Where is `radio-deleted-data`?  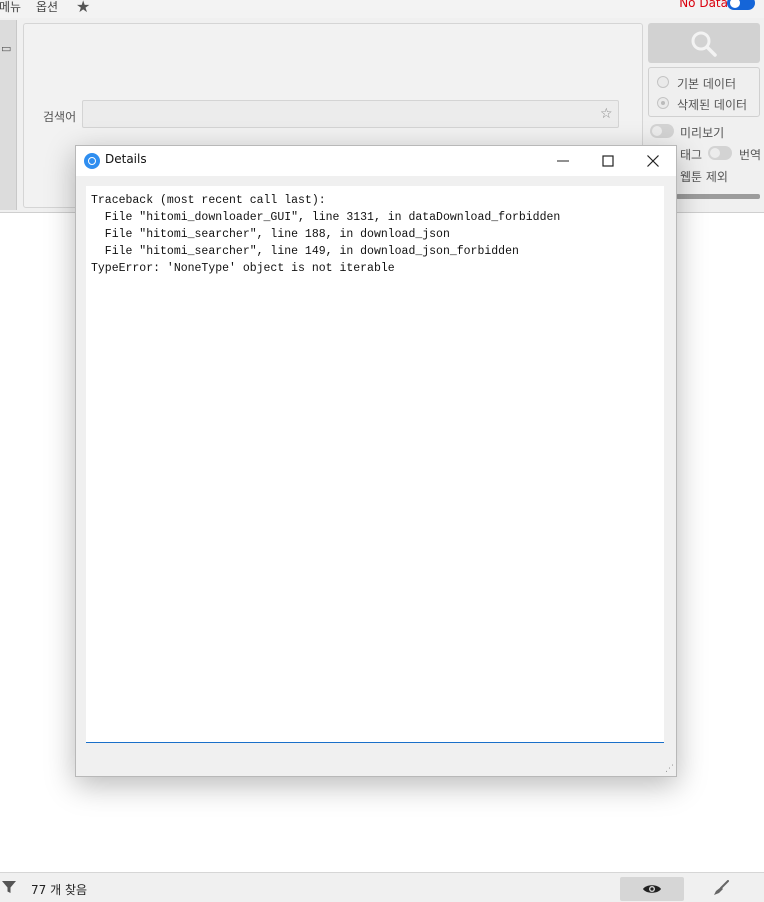 radio-deleted-data is located at coordinates (663, 103).